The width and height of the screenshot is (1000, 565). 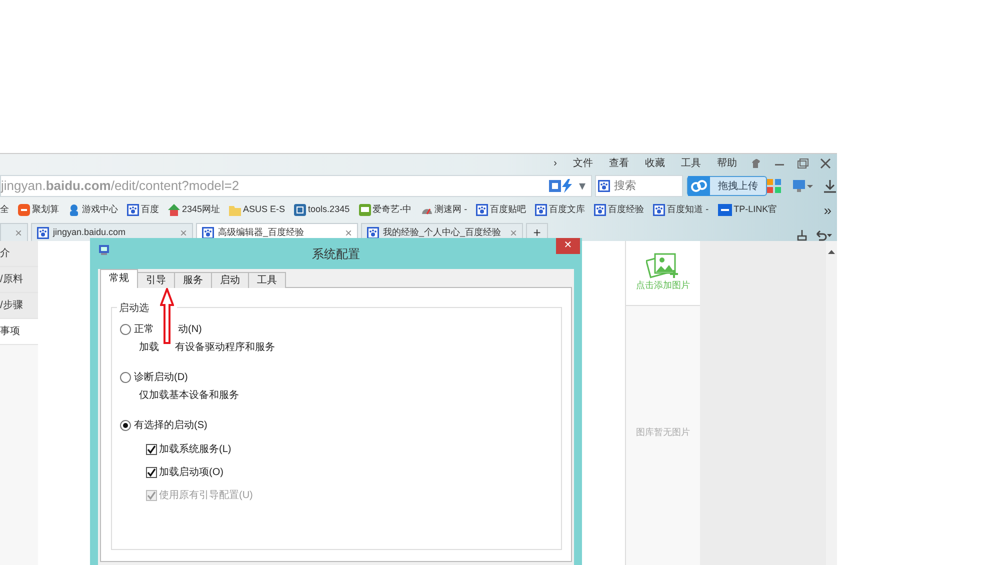 I want to click on download-icon, so click(x=830, y=186).